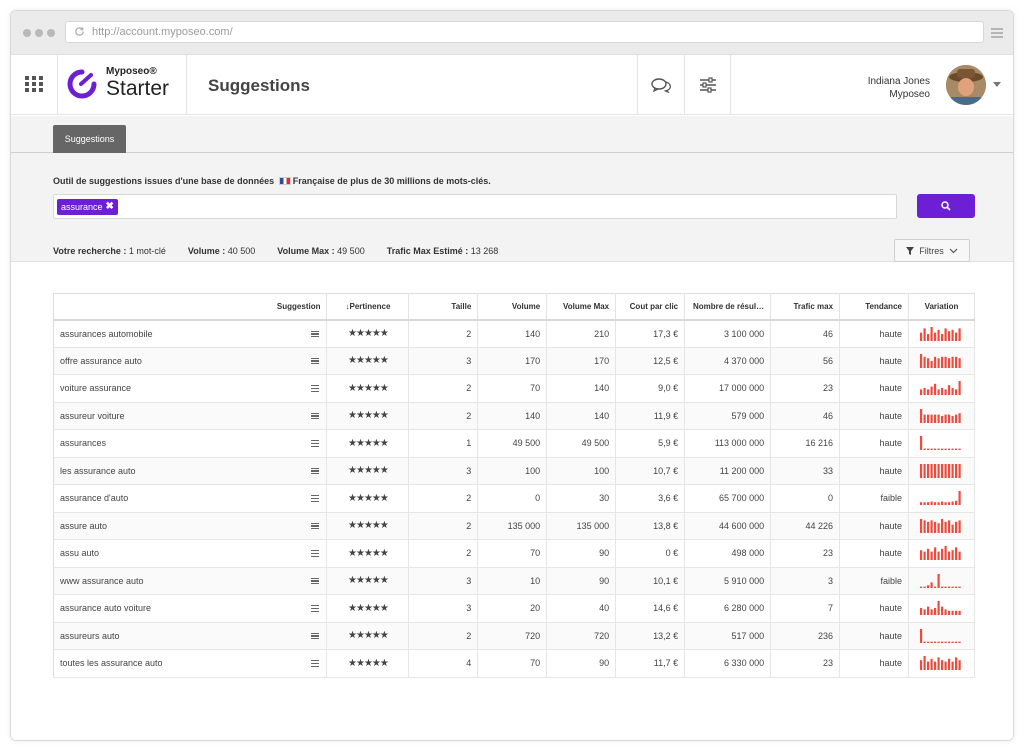  I want to click on pertinence-stars: ★★★★★, so click(368, 388).